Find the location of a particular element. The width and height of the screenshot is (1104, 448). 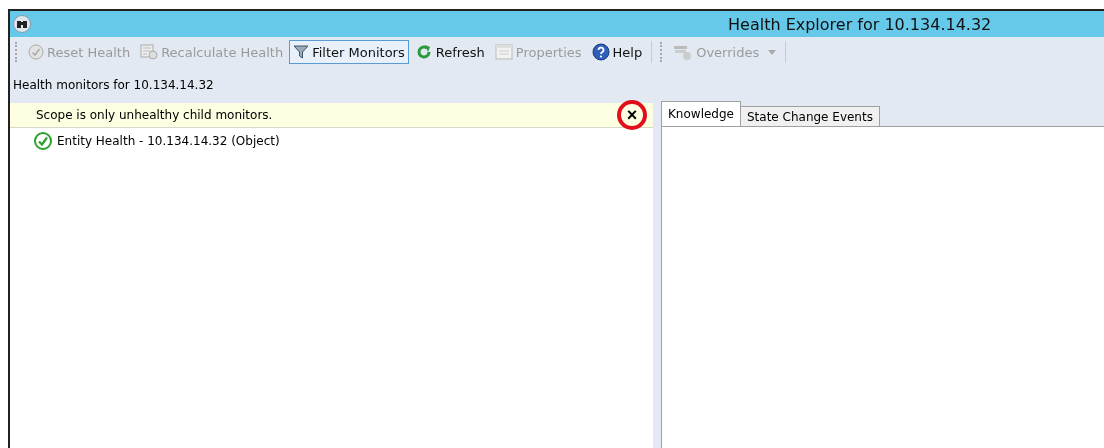

help-button: Help is located at coordinates (617, 52).